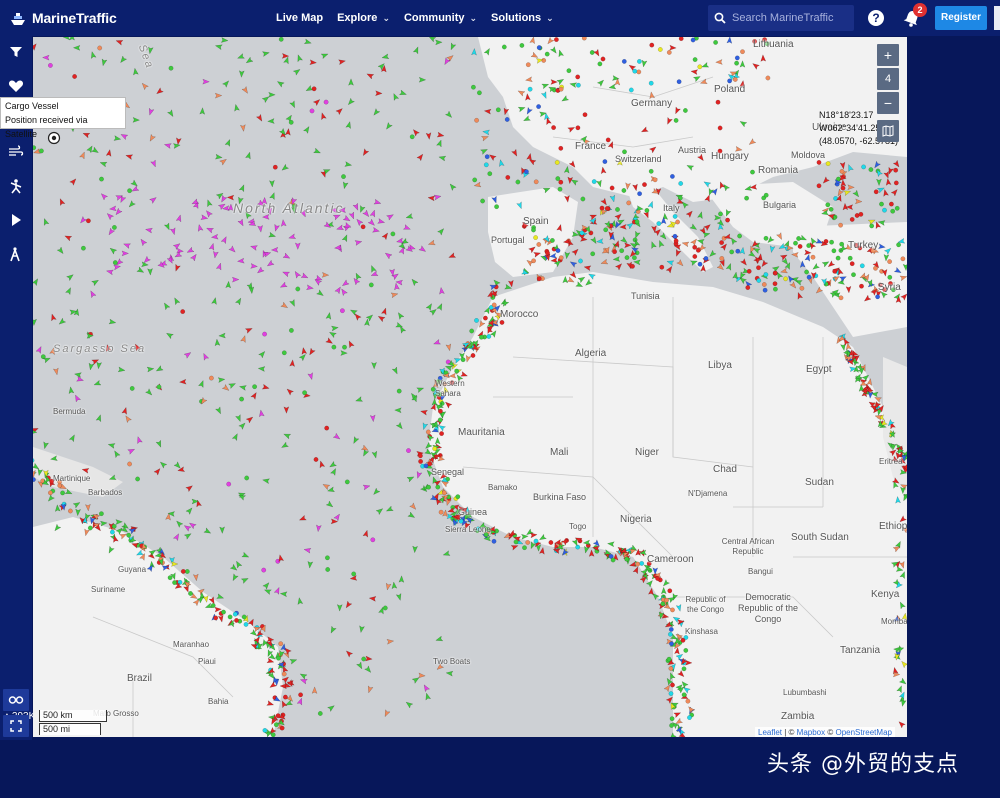 The image size is (1000, 798). Describe the element at coordinates (770, 732) in the screenshot. I see `leaflet-link: Leaflet` at that location.